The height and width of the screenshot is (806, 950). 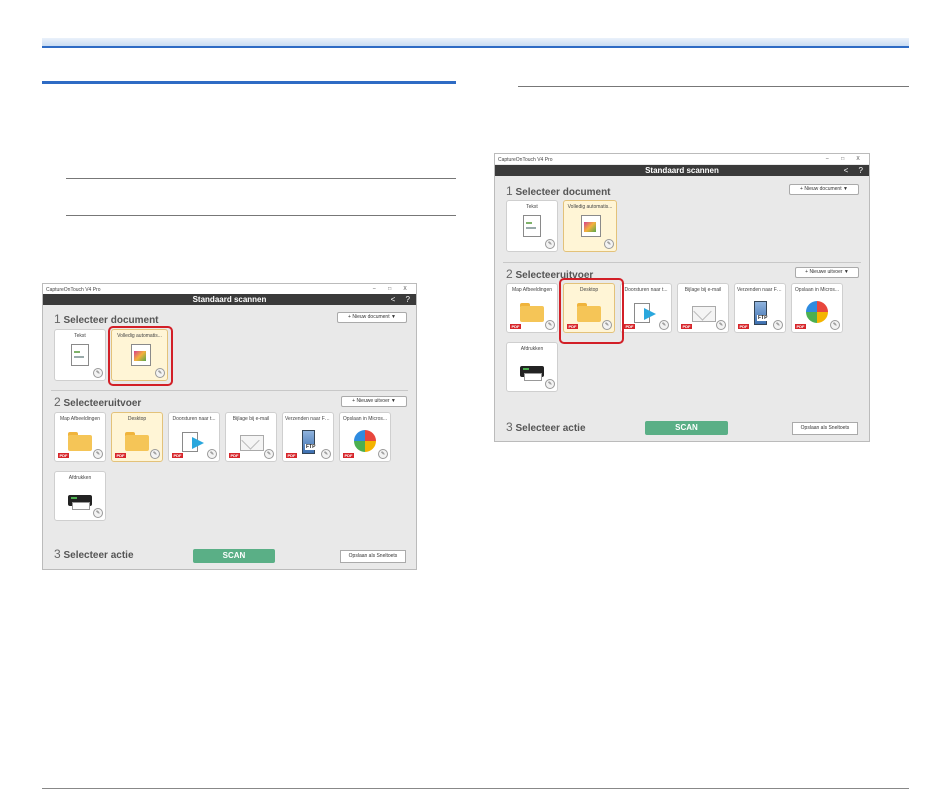 I want to click on section-select-output: 2 Selecteeruitvoer, so click(x=97, y=402).